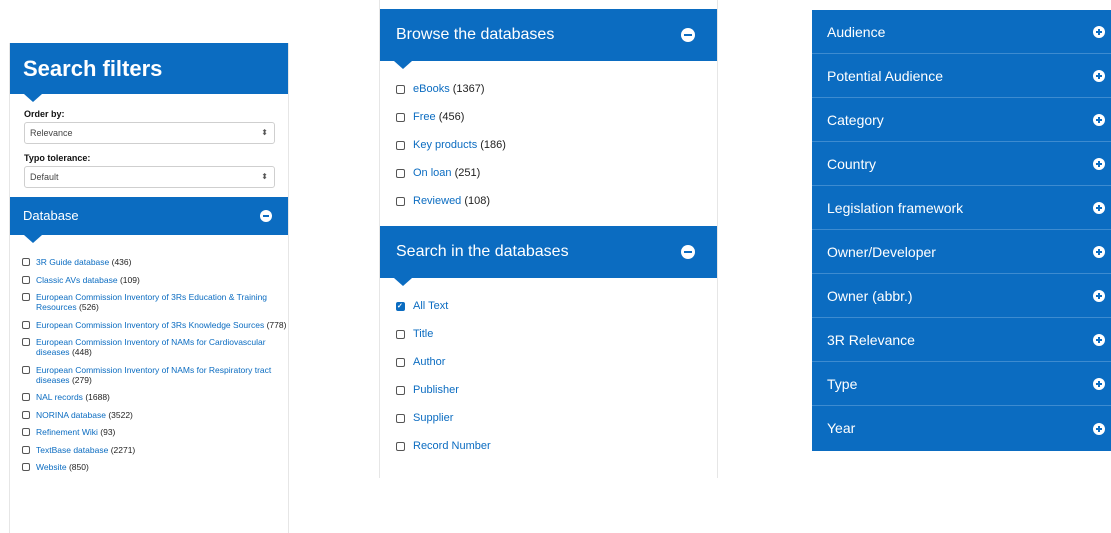 This screenshot has height=533, width=1111. Describe the element at coordinates (961, 76) in the screenshot. I see `facet-potential-audience: Potential Audience` at that location.